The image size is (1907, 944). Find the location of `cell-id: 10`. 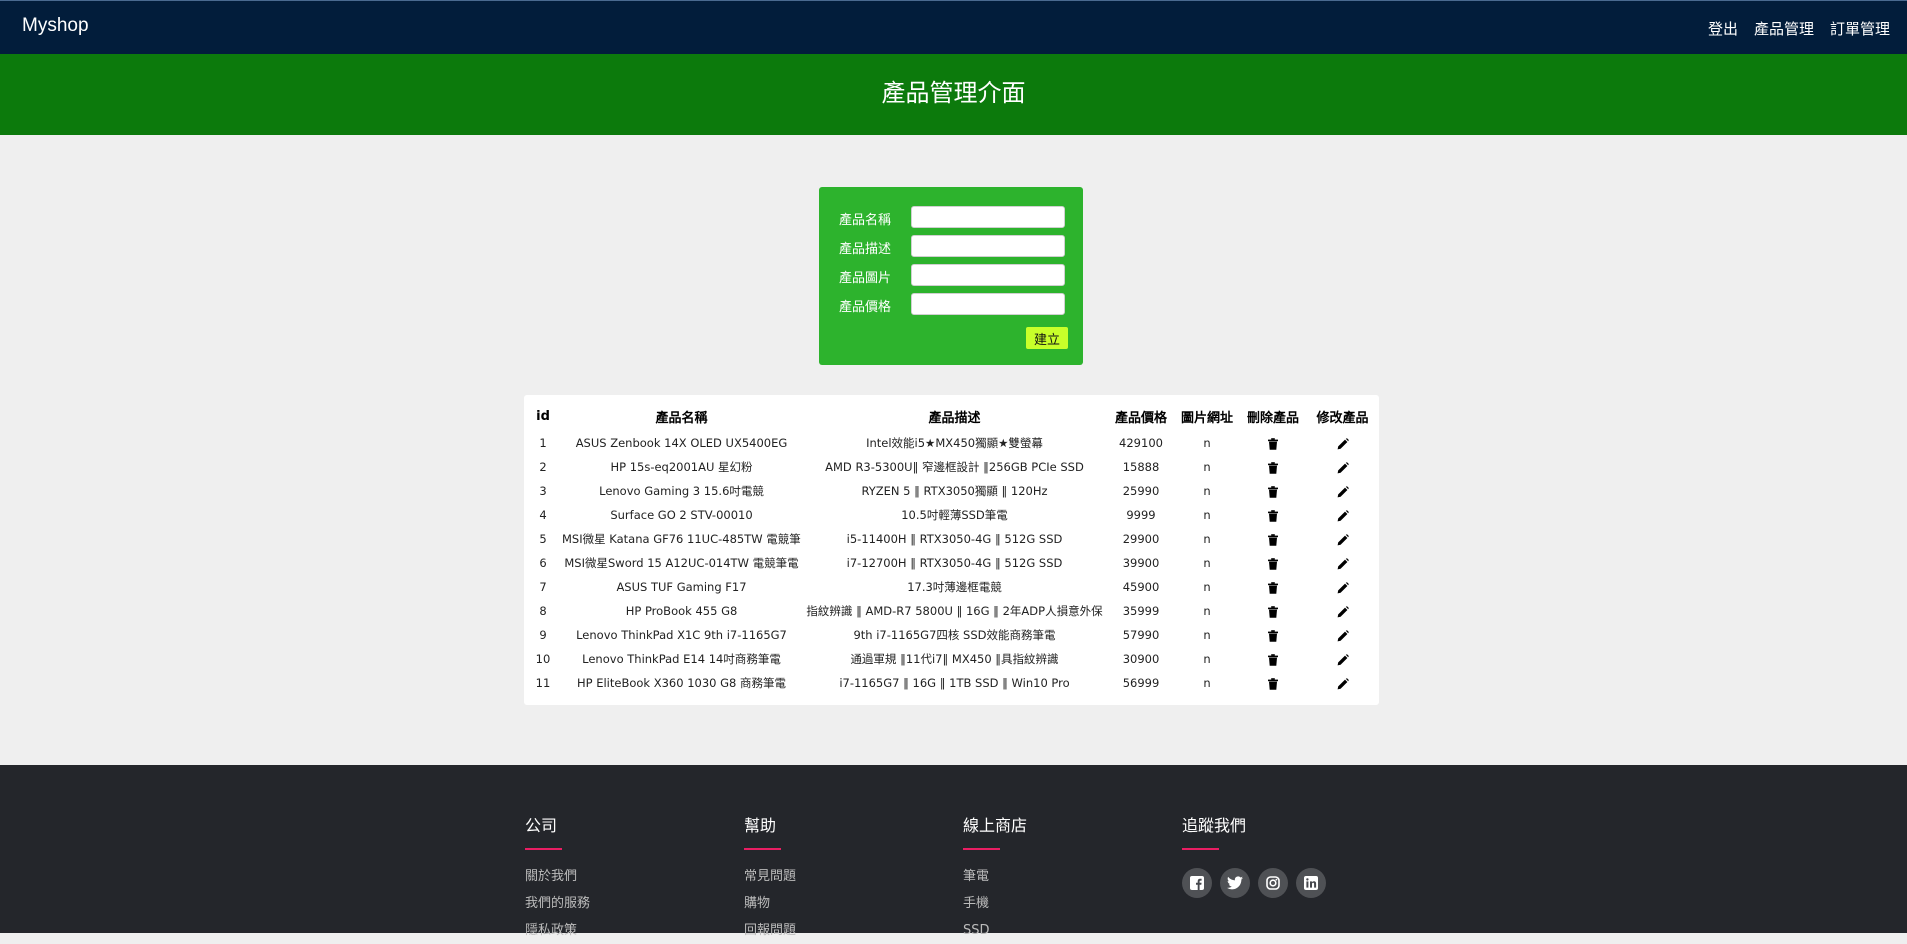

cell-id: 10 is located at coordinates (543, 659).